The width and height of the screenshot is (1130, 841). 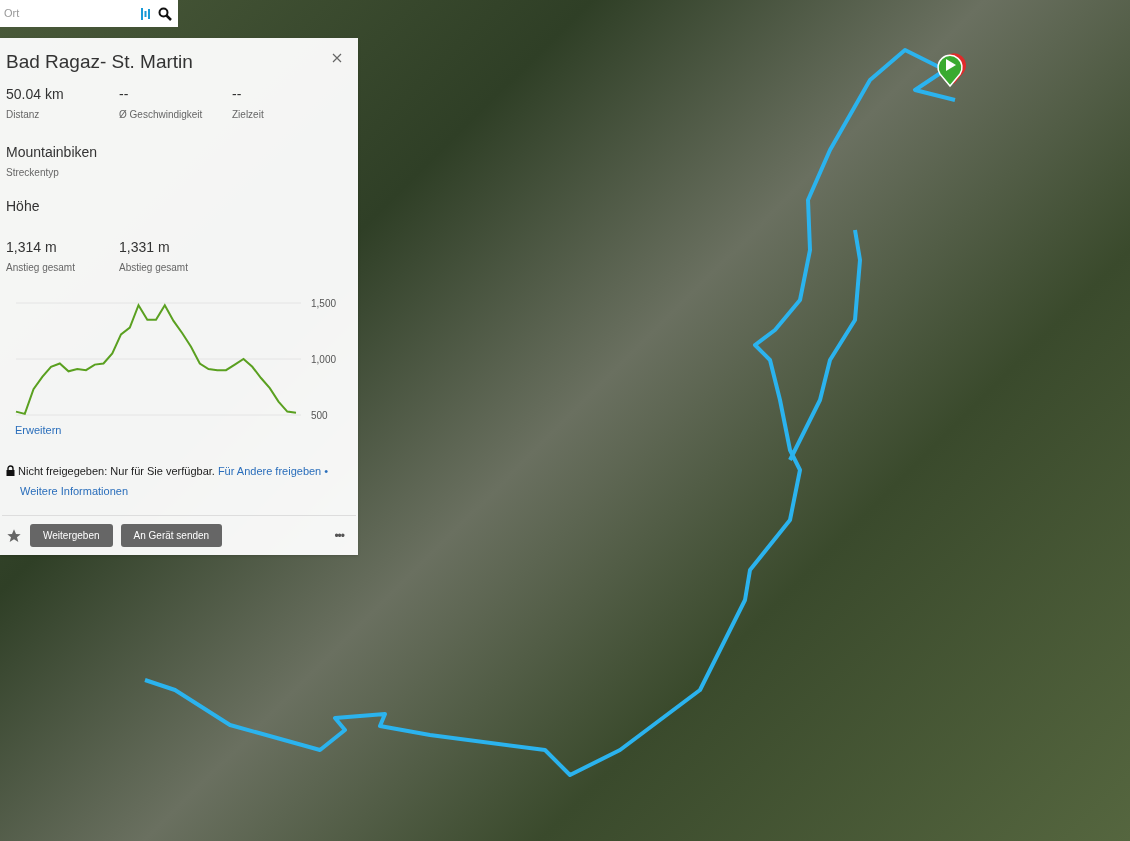 I want to click on action-button: Weitergeben, so click(x=71, y=535).